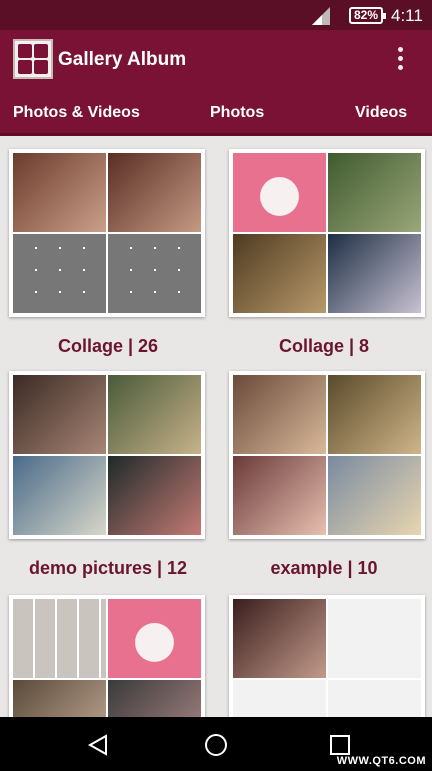 The width and height of the screenshot is (432, 771). Describe the element at coordinates (108, 568) in the screenshot. I see `album-caption: demo pictures | 12` at that location.